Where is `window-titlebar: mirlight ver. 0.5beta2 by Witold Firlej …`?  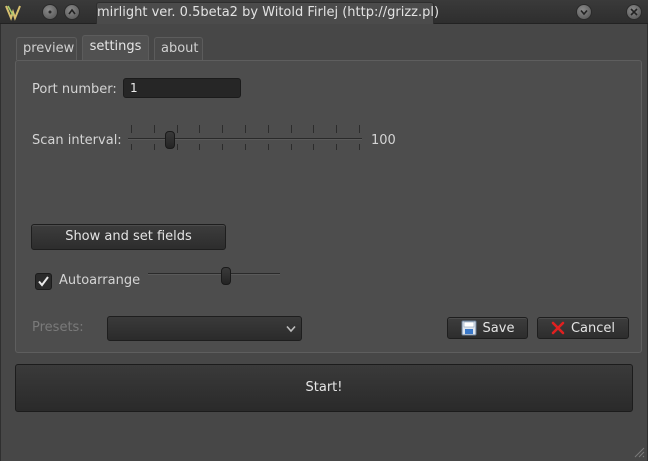 window-titlebar: mirlight ver. 0.5beta2 by Witold Firlej … is located at coordinates (324, 12).